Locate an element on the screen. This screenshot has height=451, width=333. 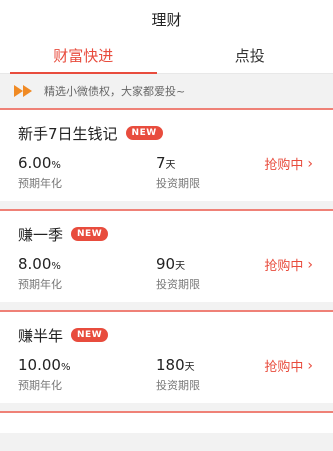
rate-value: 6.00 is located at coordinates (35, 163).